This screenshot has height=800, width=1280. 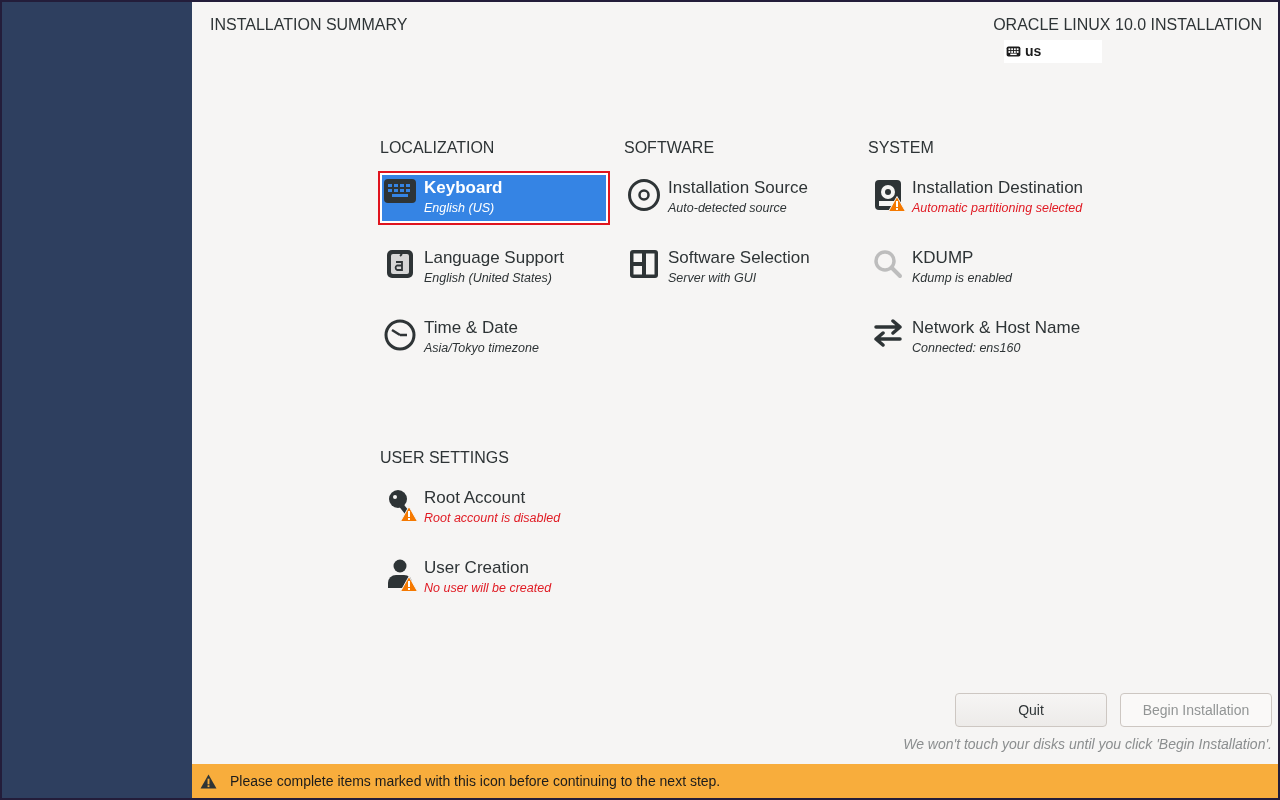 I want to click on item-title: Installation Destination, so click(x=998, y=188).